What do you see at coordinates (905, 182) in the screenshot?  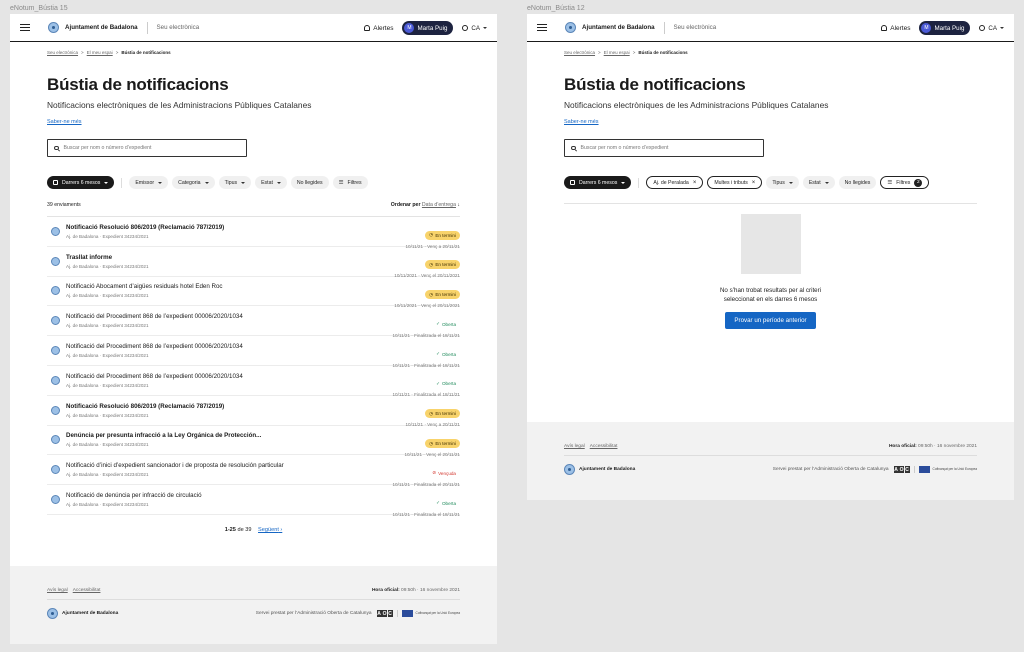 I see `more-filters-button: ☰ Filtres 2` at bounding box center [905, 182].